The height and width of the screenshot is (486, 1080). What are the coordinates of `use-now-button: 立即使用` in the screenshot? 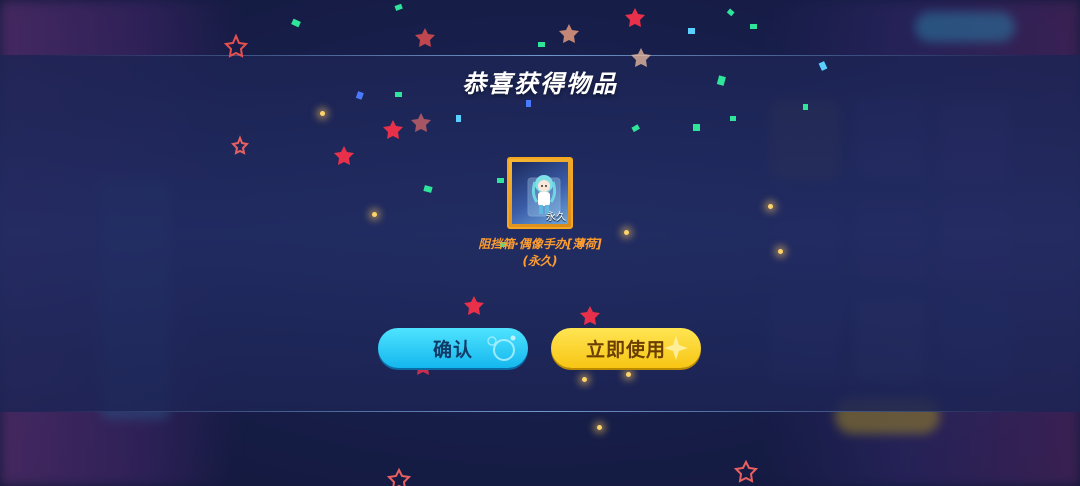 It's located at (626, 348).